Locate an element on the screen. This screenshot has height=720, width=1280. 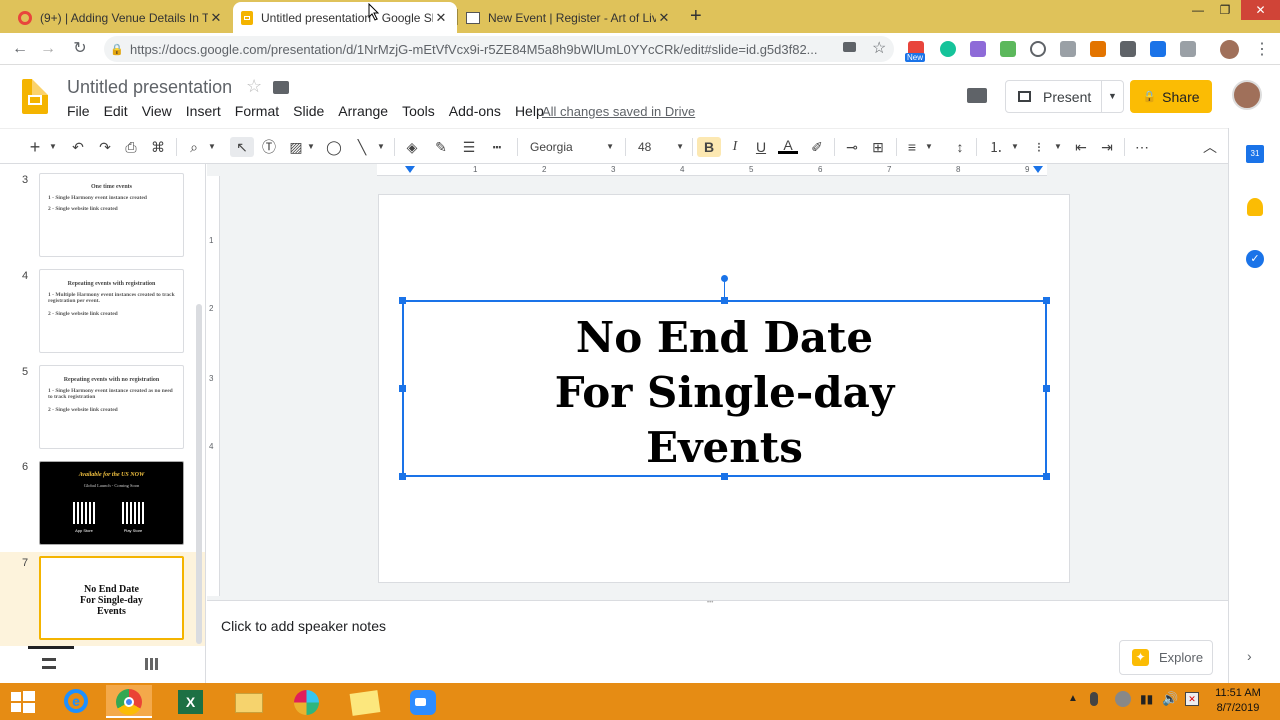
filmstrip-scrollbar is located at coordinates (199, 474).